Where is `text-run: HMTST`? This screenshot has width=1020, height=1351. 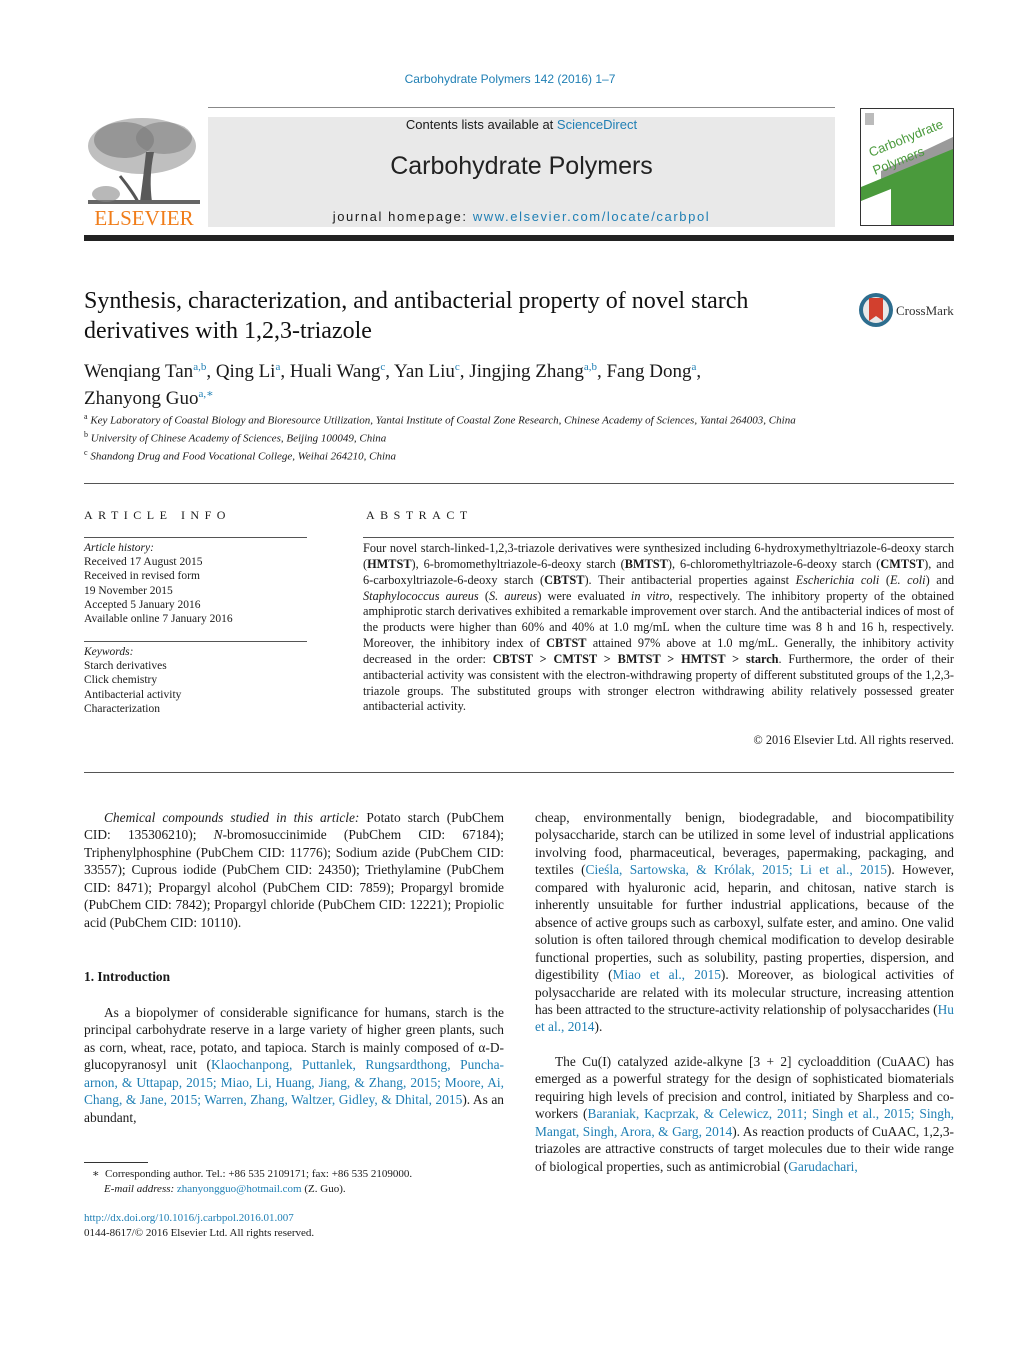 text-run: HMTST is located at coordinates (389, 563).